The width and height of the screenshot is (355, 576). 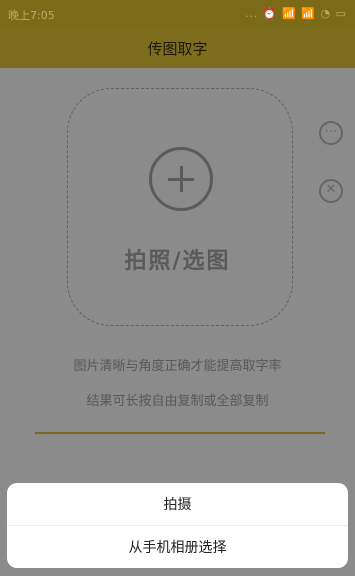 I want to click on page-title: 传图取字, so click(x=177, y=48).